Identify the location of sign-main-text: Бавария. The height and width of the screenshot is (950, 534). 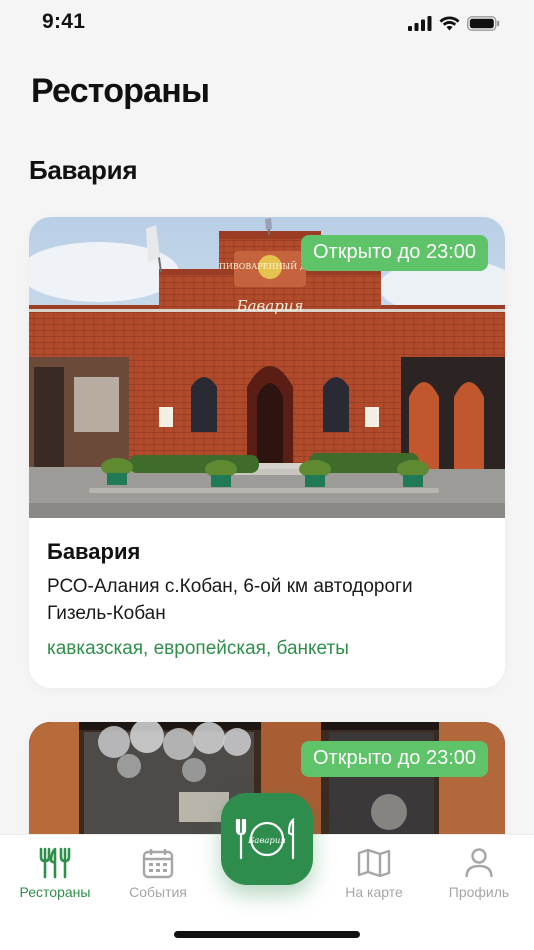
(270, 306).